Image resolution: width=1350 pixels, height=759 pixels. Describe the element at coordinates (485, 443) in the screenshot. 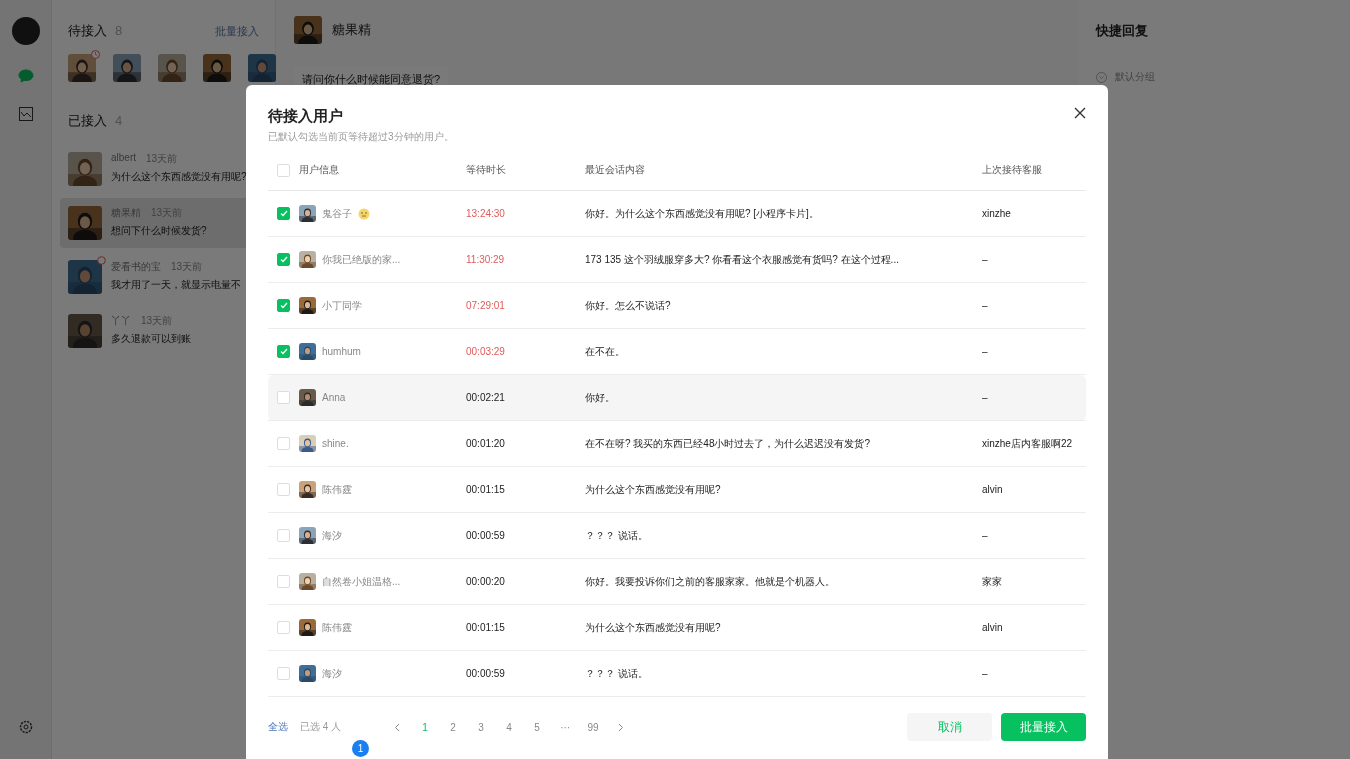

I see `wait-time: 00:01:20` at that location.